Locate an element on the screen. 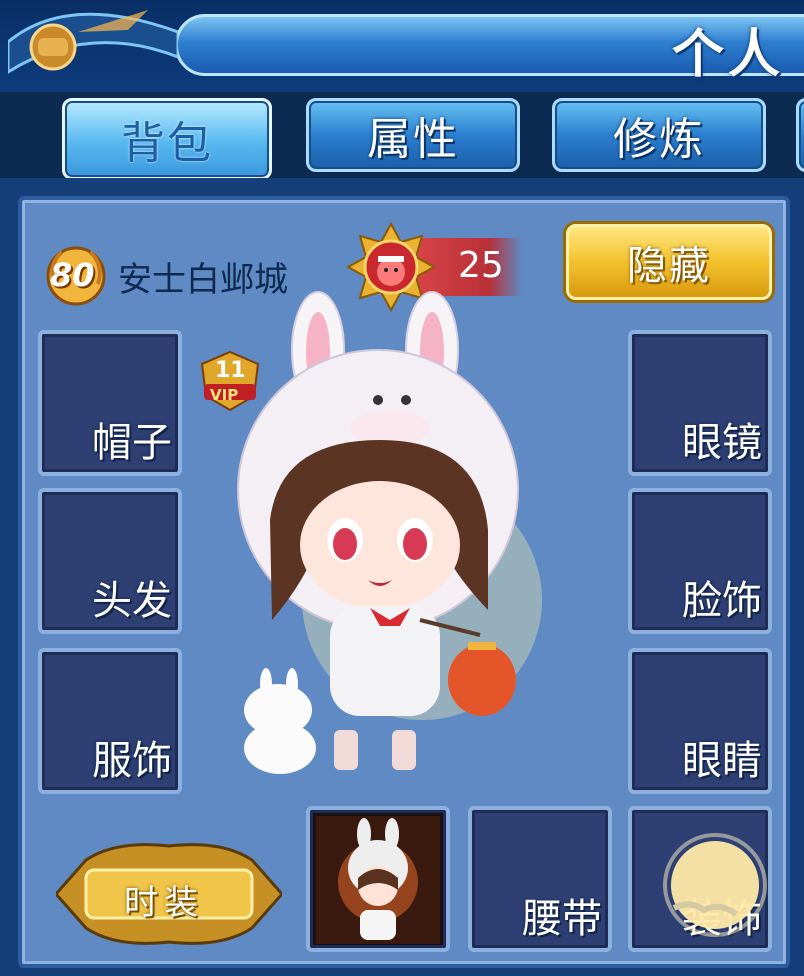  hide-button-label: 隐藏 is located at coordinates (669, 266).